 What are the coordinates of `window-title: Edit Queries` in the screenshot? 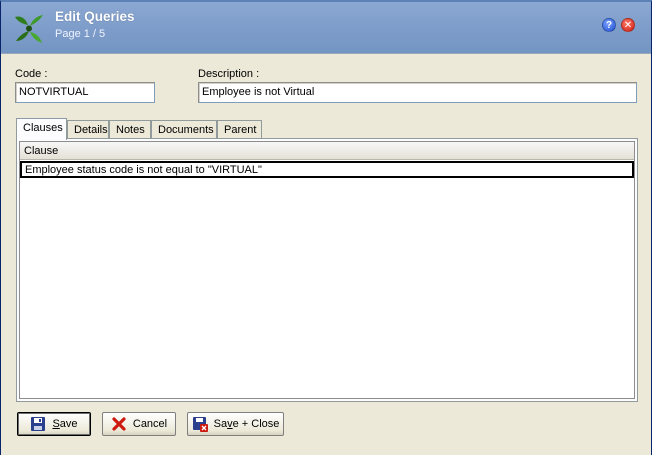 It's located at (95, 16).